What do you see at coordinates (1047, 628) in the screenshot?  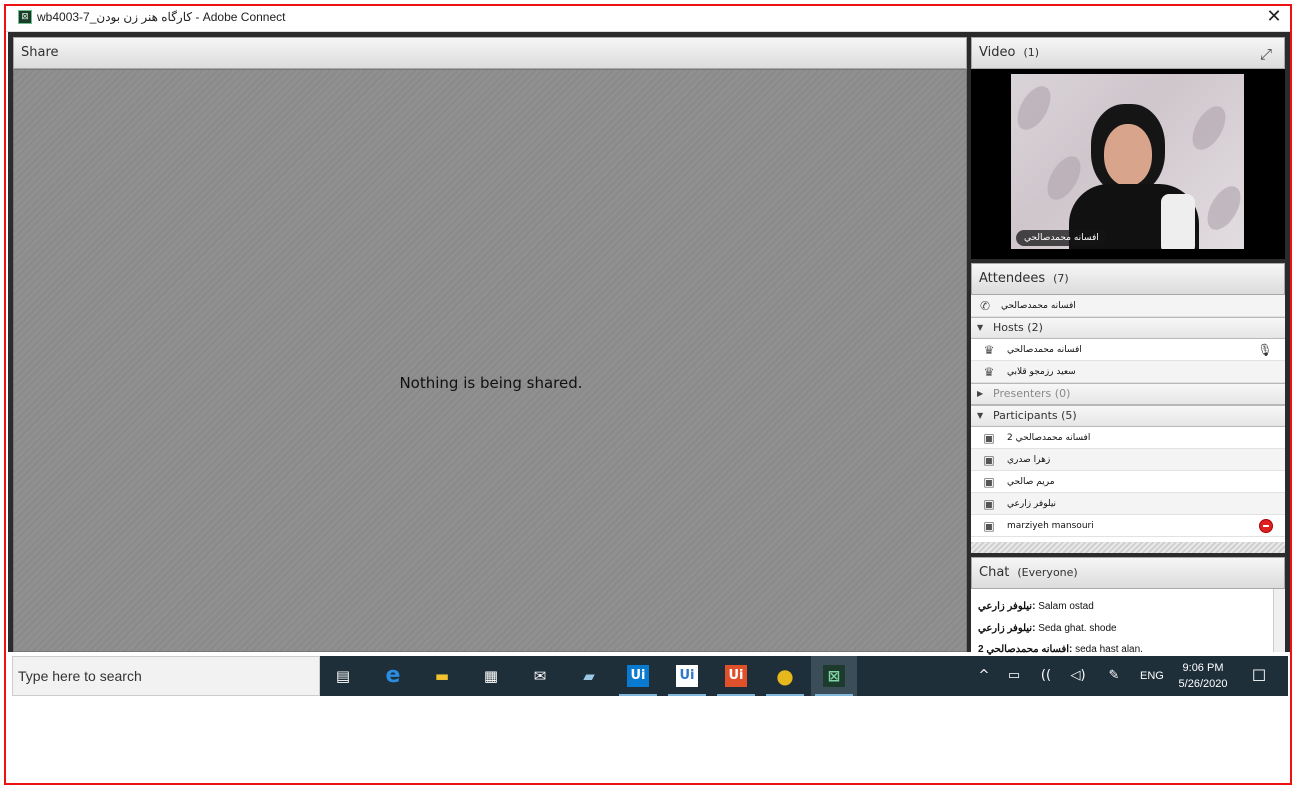 I see `chat-message: نيلوفر زارعي: Seda ghat. shode` at bounding box center [1047, 628].